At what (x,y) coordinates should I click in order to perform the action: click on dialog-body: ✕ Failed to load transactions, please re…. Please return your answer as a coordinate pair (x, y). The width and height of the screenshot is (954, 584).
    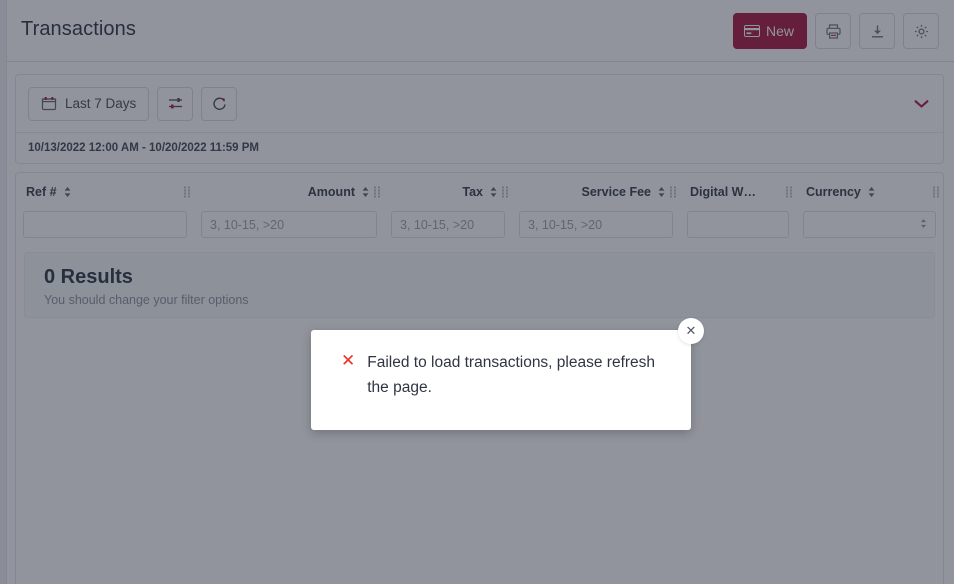
    Looking at the image, I should click on (501, 365).